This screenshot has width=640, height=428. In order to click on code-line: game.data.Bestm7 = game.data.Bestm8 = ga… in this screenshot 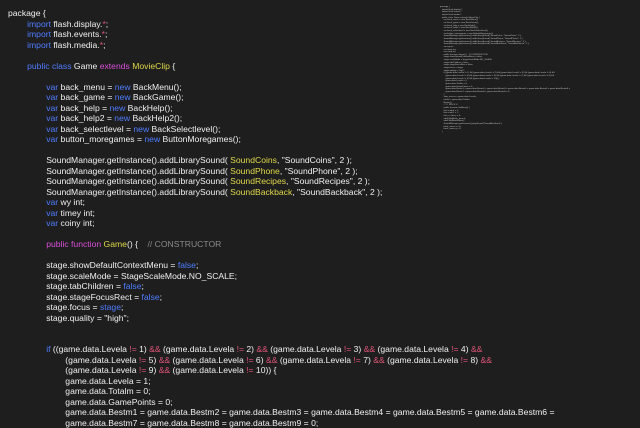, I will do `click(218, 423)`.